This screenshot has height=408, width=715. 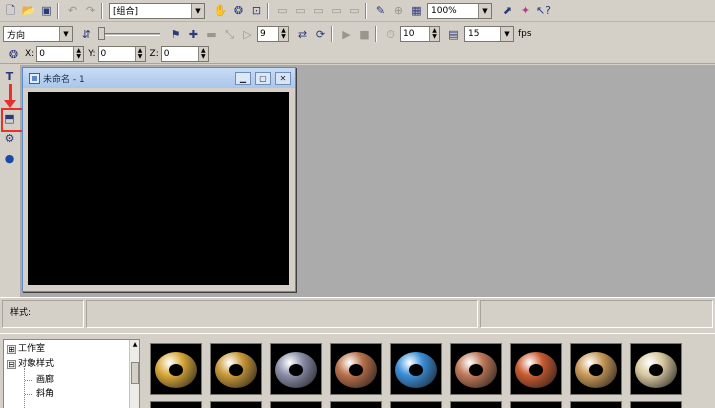 What do you see at coordinates (296, 369) in the screenshot?
I see `style-thumbnail-chrome-torus` at bounding box center [296, 369].